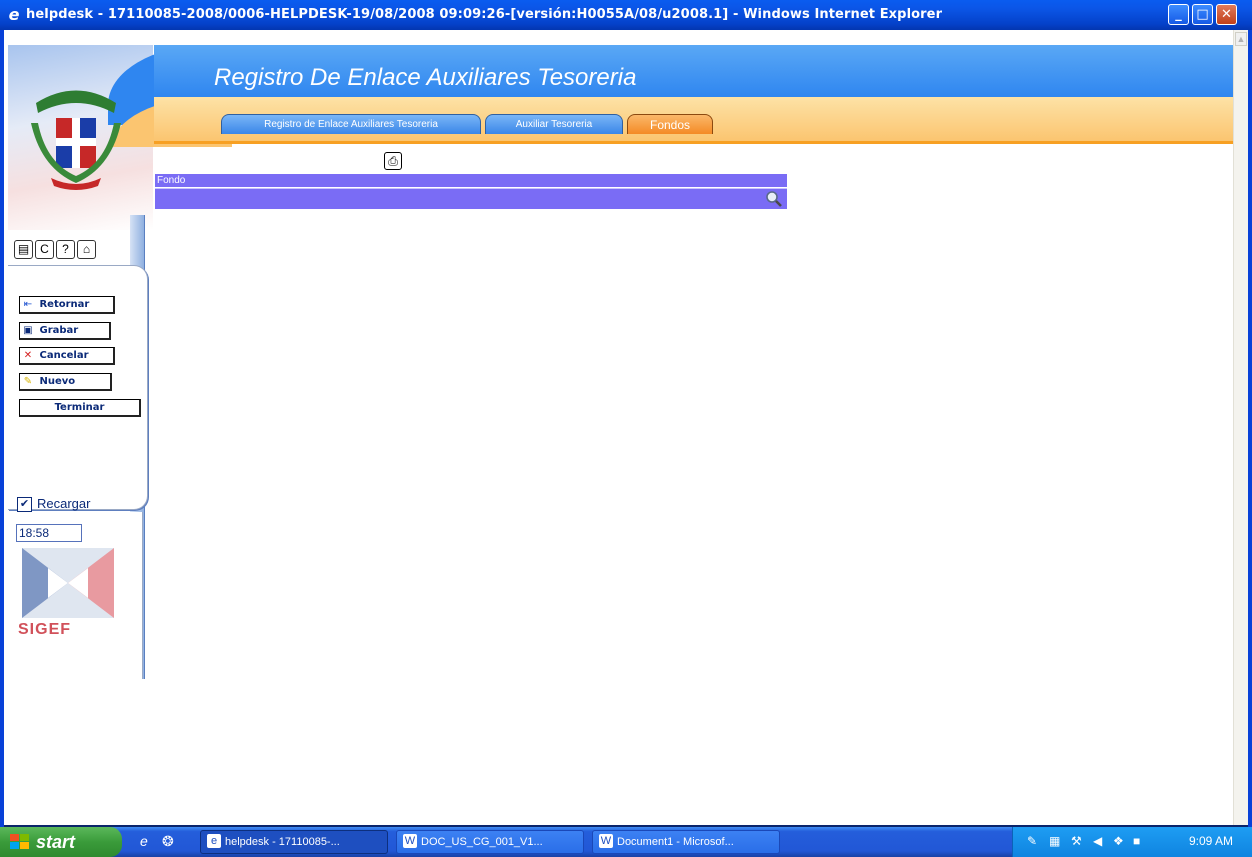 The image size is (1252, 857). I want to click on refresh-icon: C, so click(44, 249).